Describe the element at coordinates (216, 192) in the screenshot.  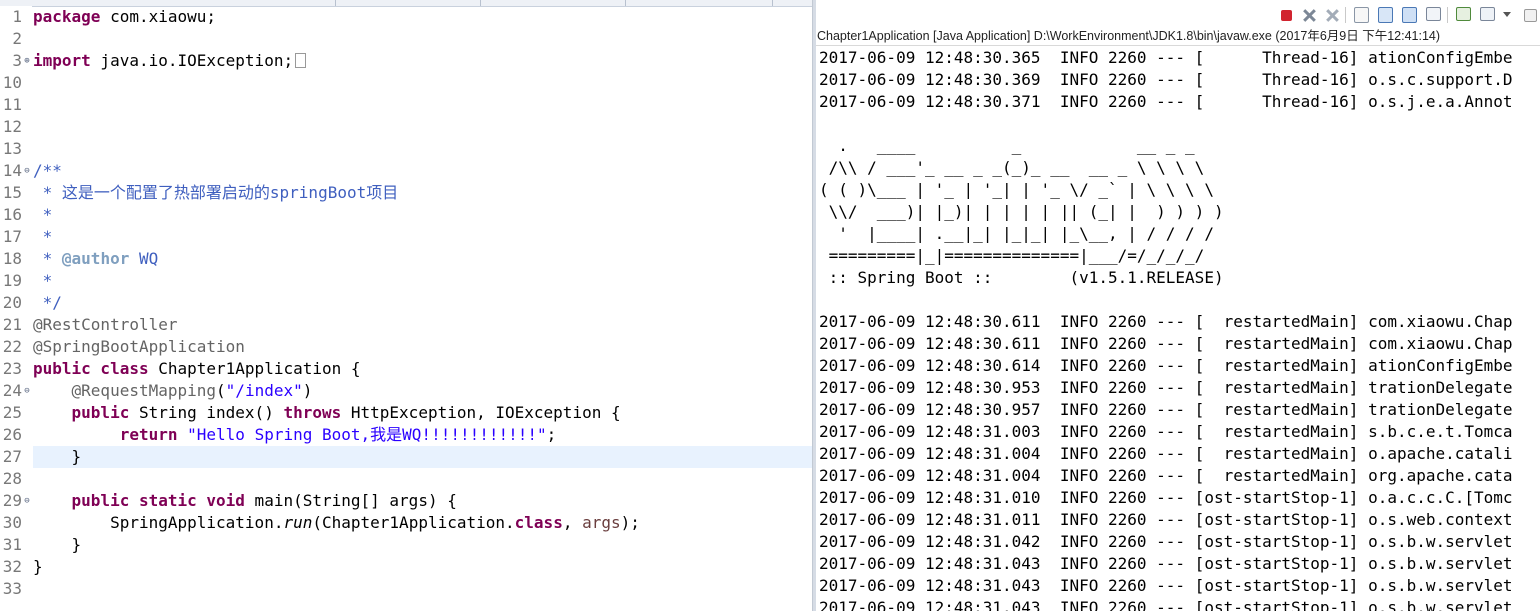
I see `comment-line: * 这是一个配置了热部署启动的springBoot项目` at that location.